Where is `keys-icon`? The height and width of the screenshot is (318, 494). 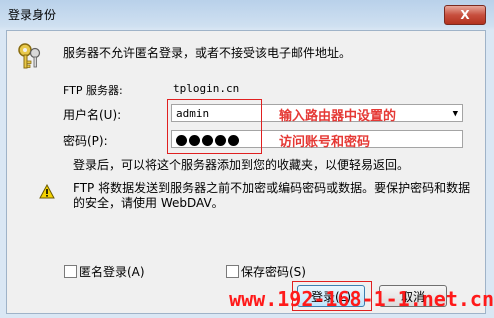
keys-icon is located at coordinates (29, 56).